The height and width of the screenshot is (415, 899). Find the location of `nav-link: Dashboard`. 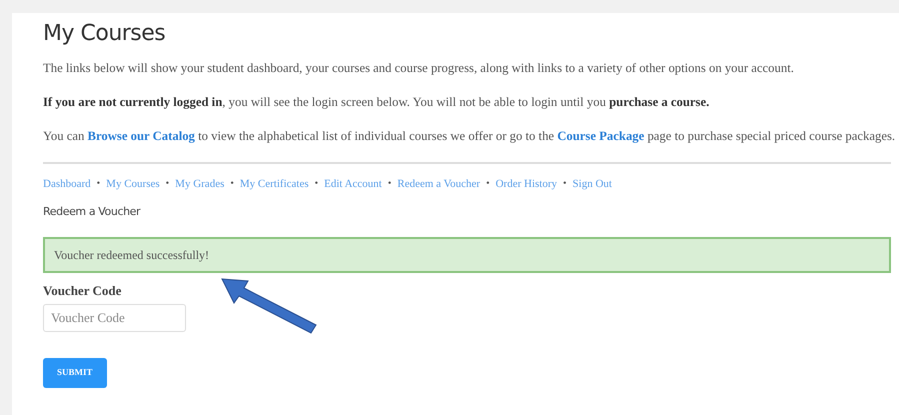

nav-link: Dashboard is located at coordinates (67, 184).